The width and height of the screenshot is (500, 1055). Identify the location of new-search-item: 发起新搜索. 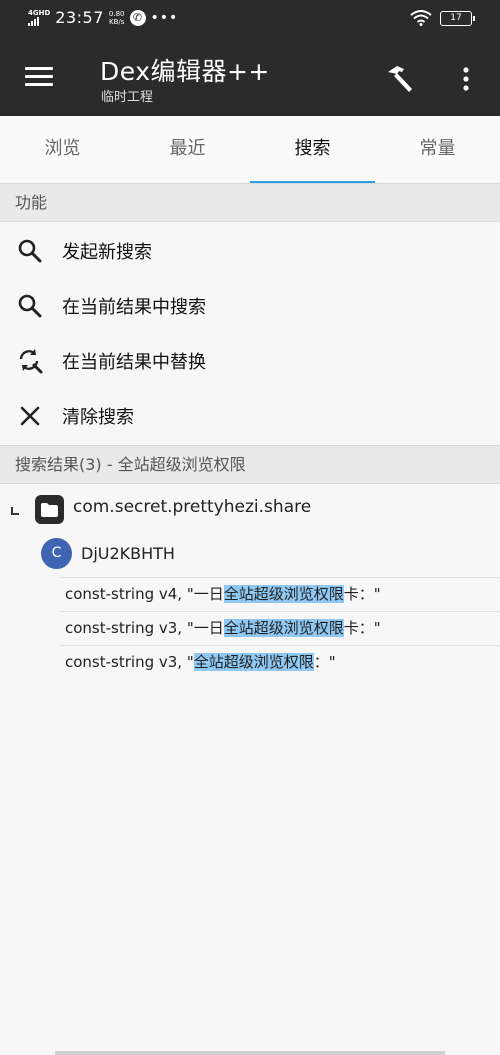
(250, 250).